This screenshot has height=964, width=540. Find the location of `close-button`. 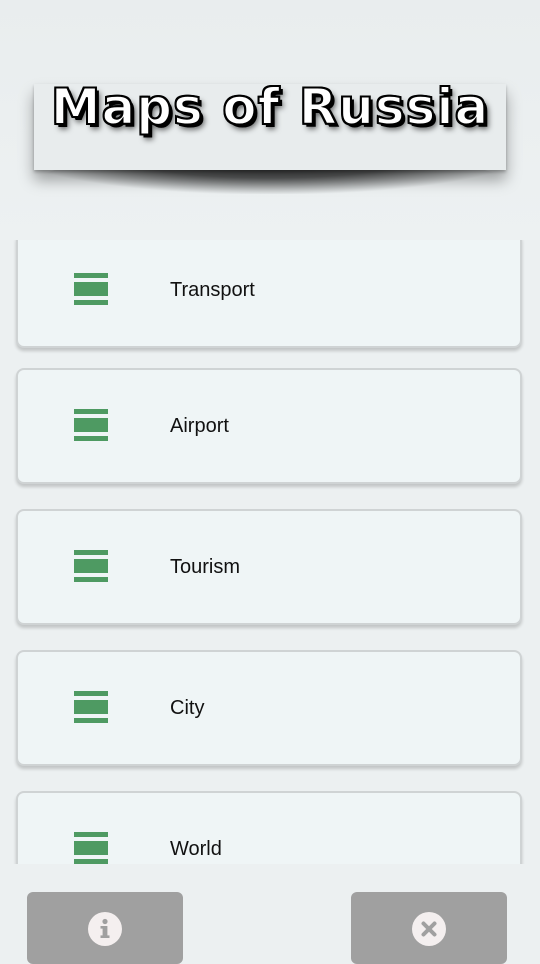

close-button is located at coordinates (429, 928).